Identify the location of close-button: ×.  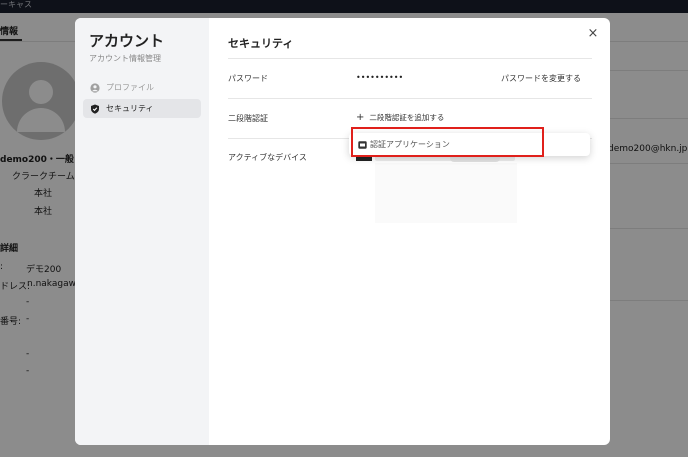
(593, 34).